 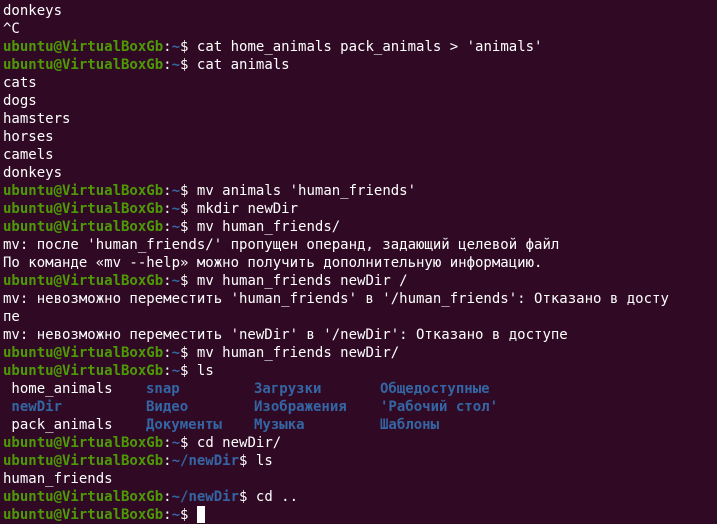 What do you see at coordinates (439, 407) in the screenshot?
I see `ls-entry-directory: 'Рабочий стол'` at bounding box center [439, 407].